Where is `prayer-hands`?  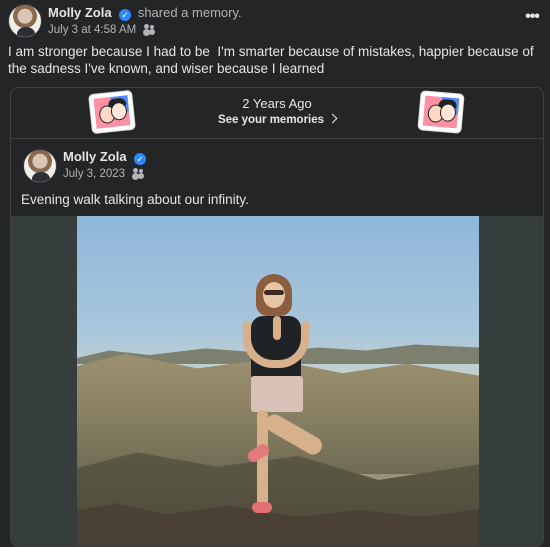 prayer-hands is located at coordinates (277, 328).